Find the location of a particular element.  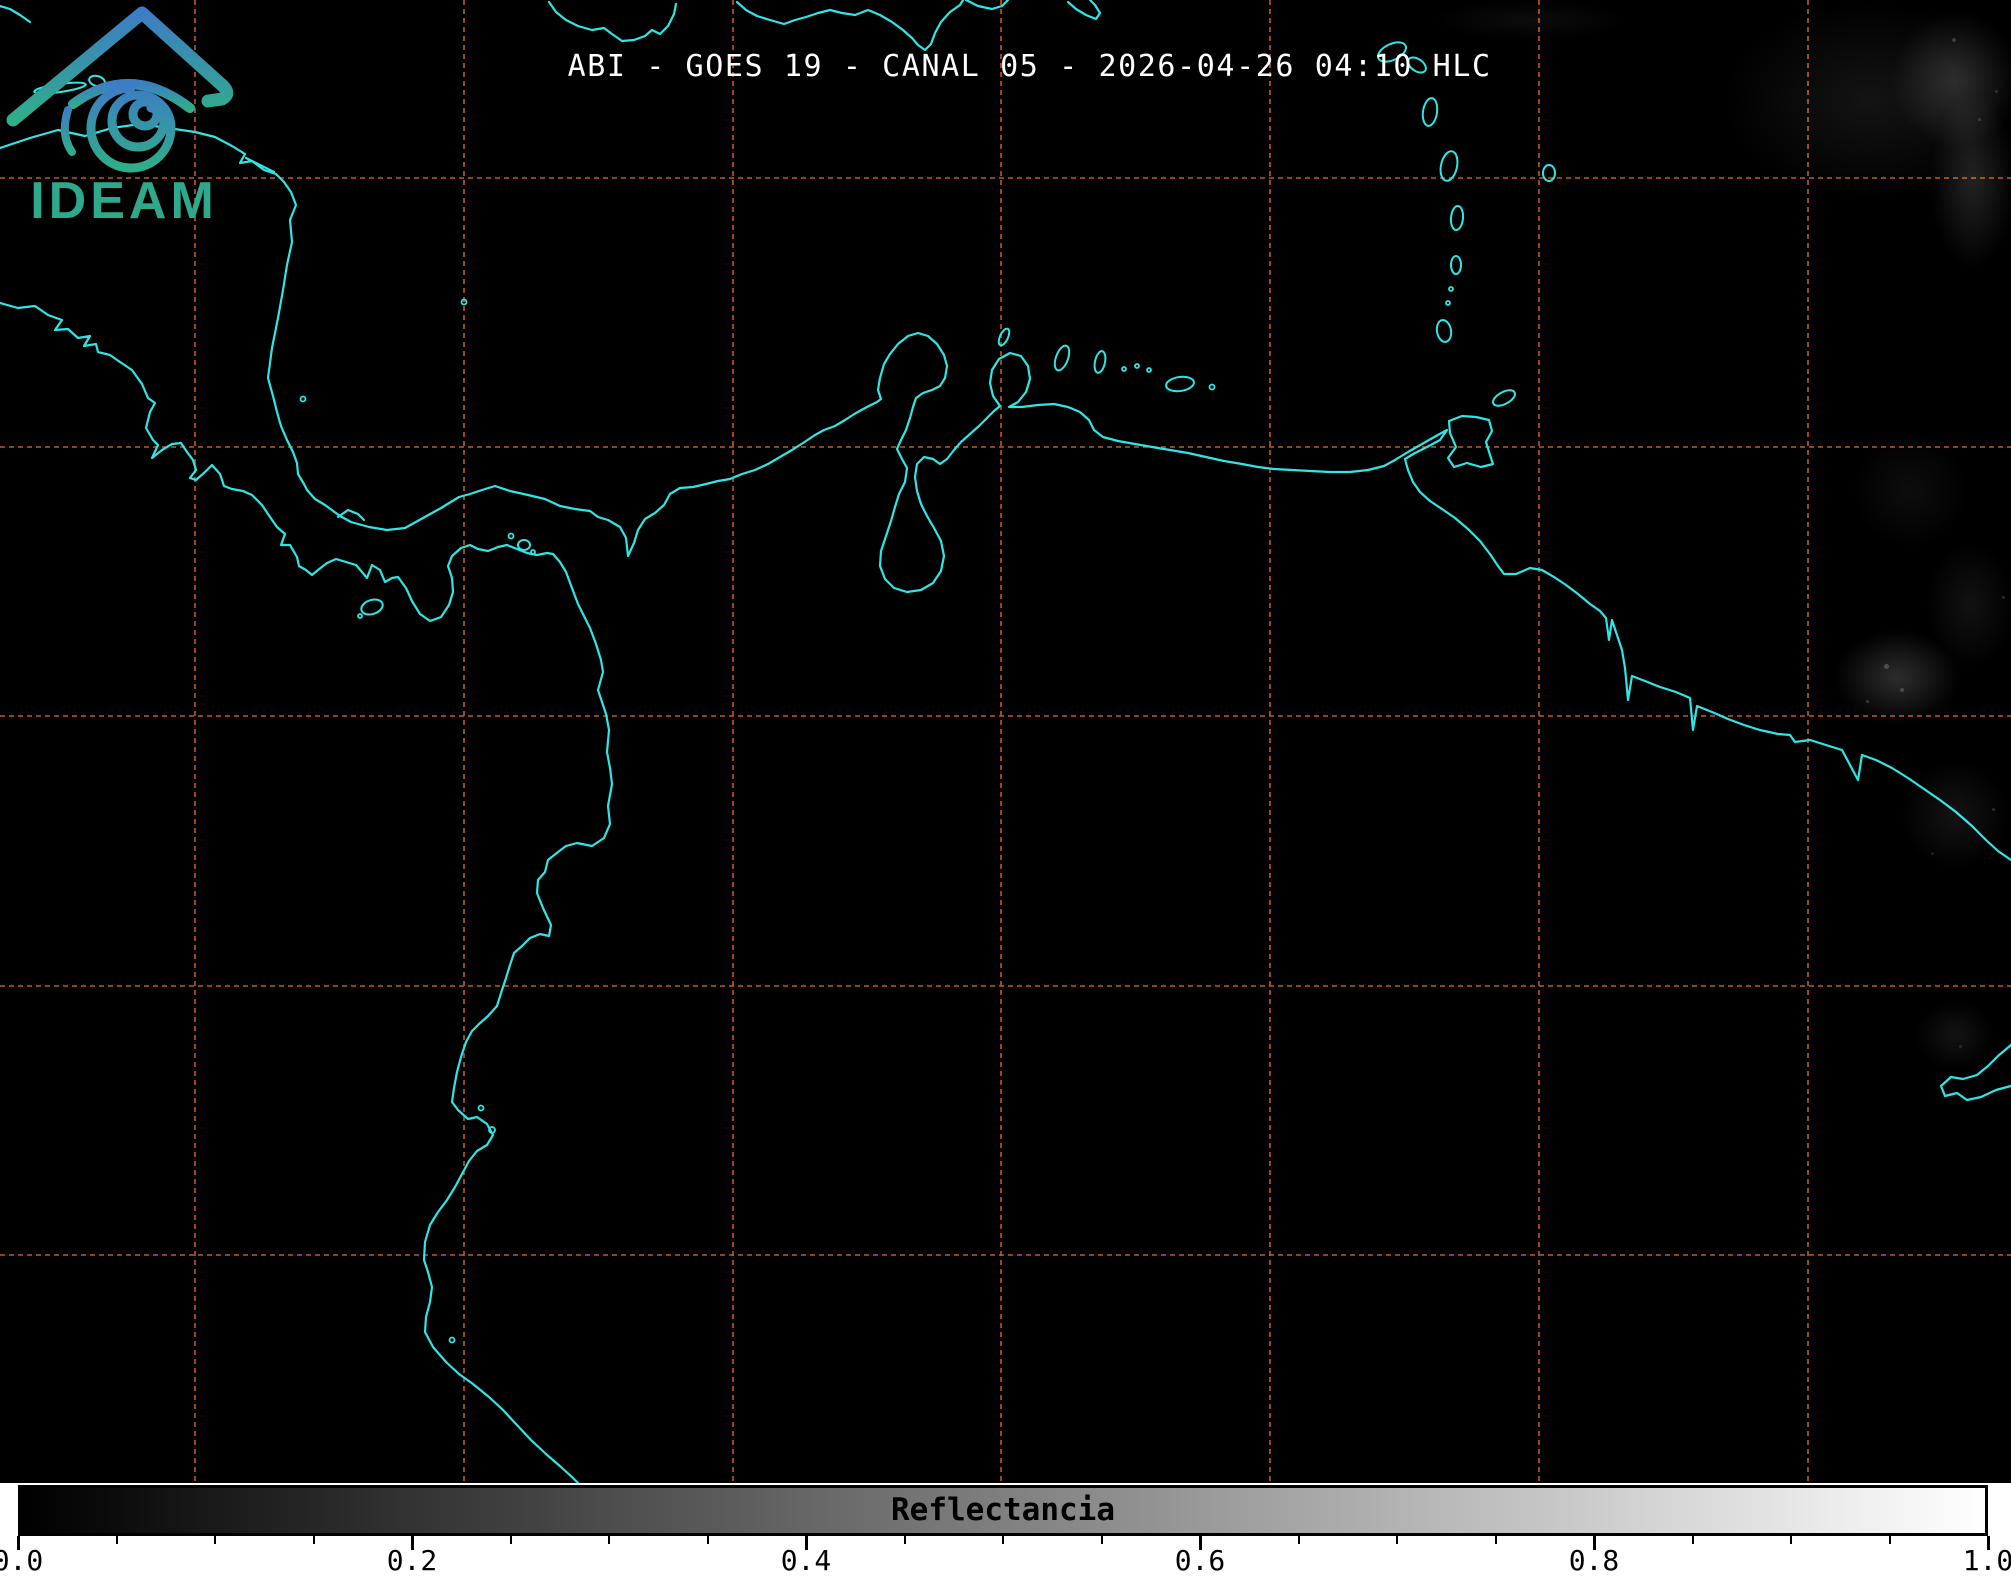

colorbar-area: Reflectancia 0.0 0.2 0.4 0.6 0.8 1.0 is located at coordinates (1005, 1530).